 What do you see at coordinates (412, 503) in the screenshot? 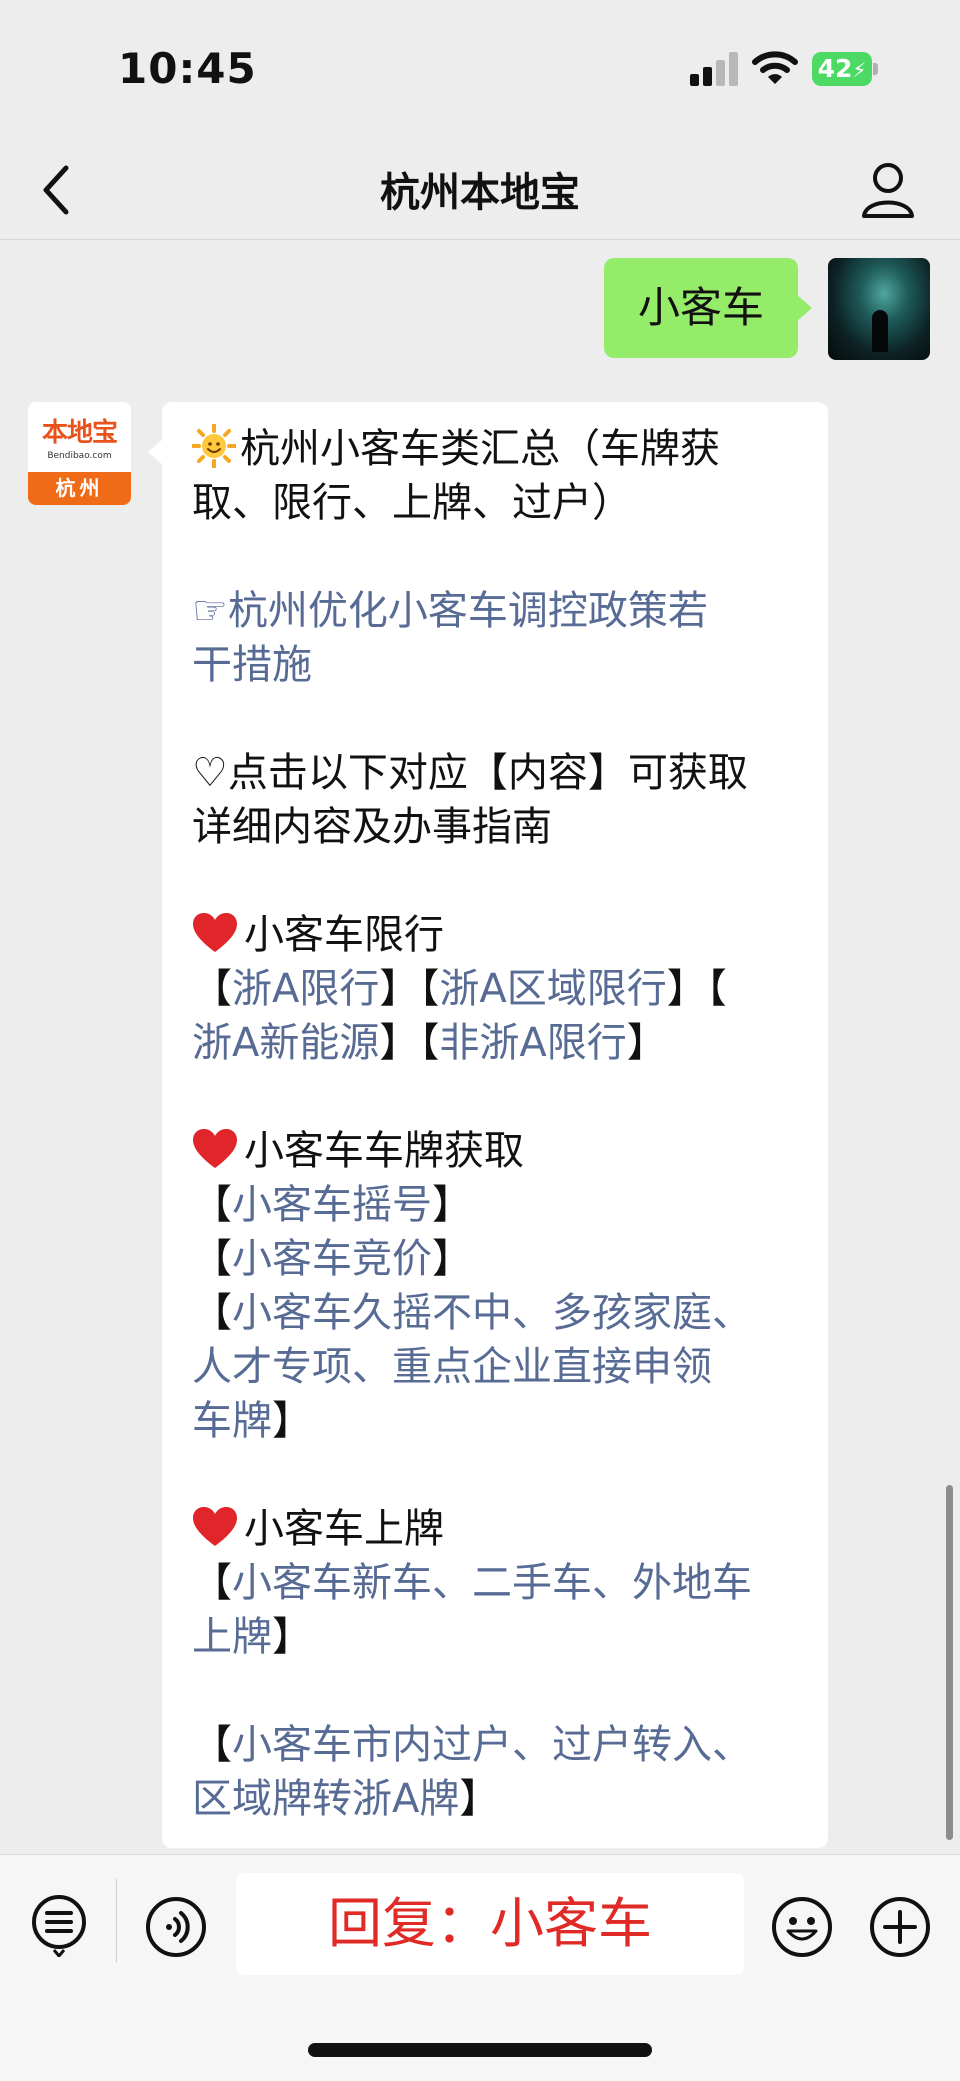
I see `summary-title-line2: 取、限行、上牌、过户）` at bounding box center [412, 503].